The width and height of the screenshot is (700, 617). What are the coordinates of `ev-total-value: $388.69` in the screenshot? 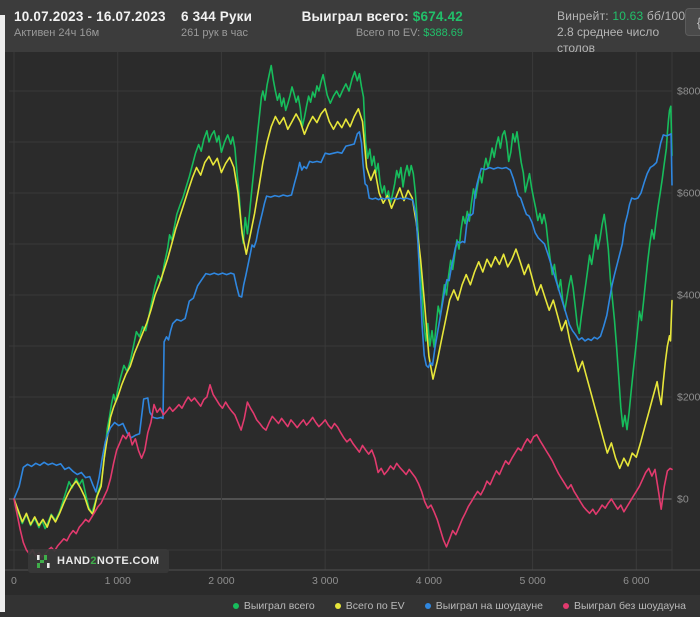 It's located at (443, 33).